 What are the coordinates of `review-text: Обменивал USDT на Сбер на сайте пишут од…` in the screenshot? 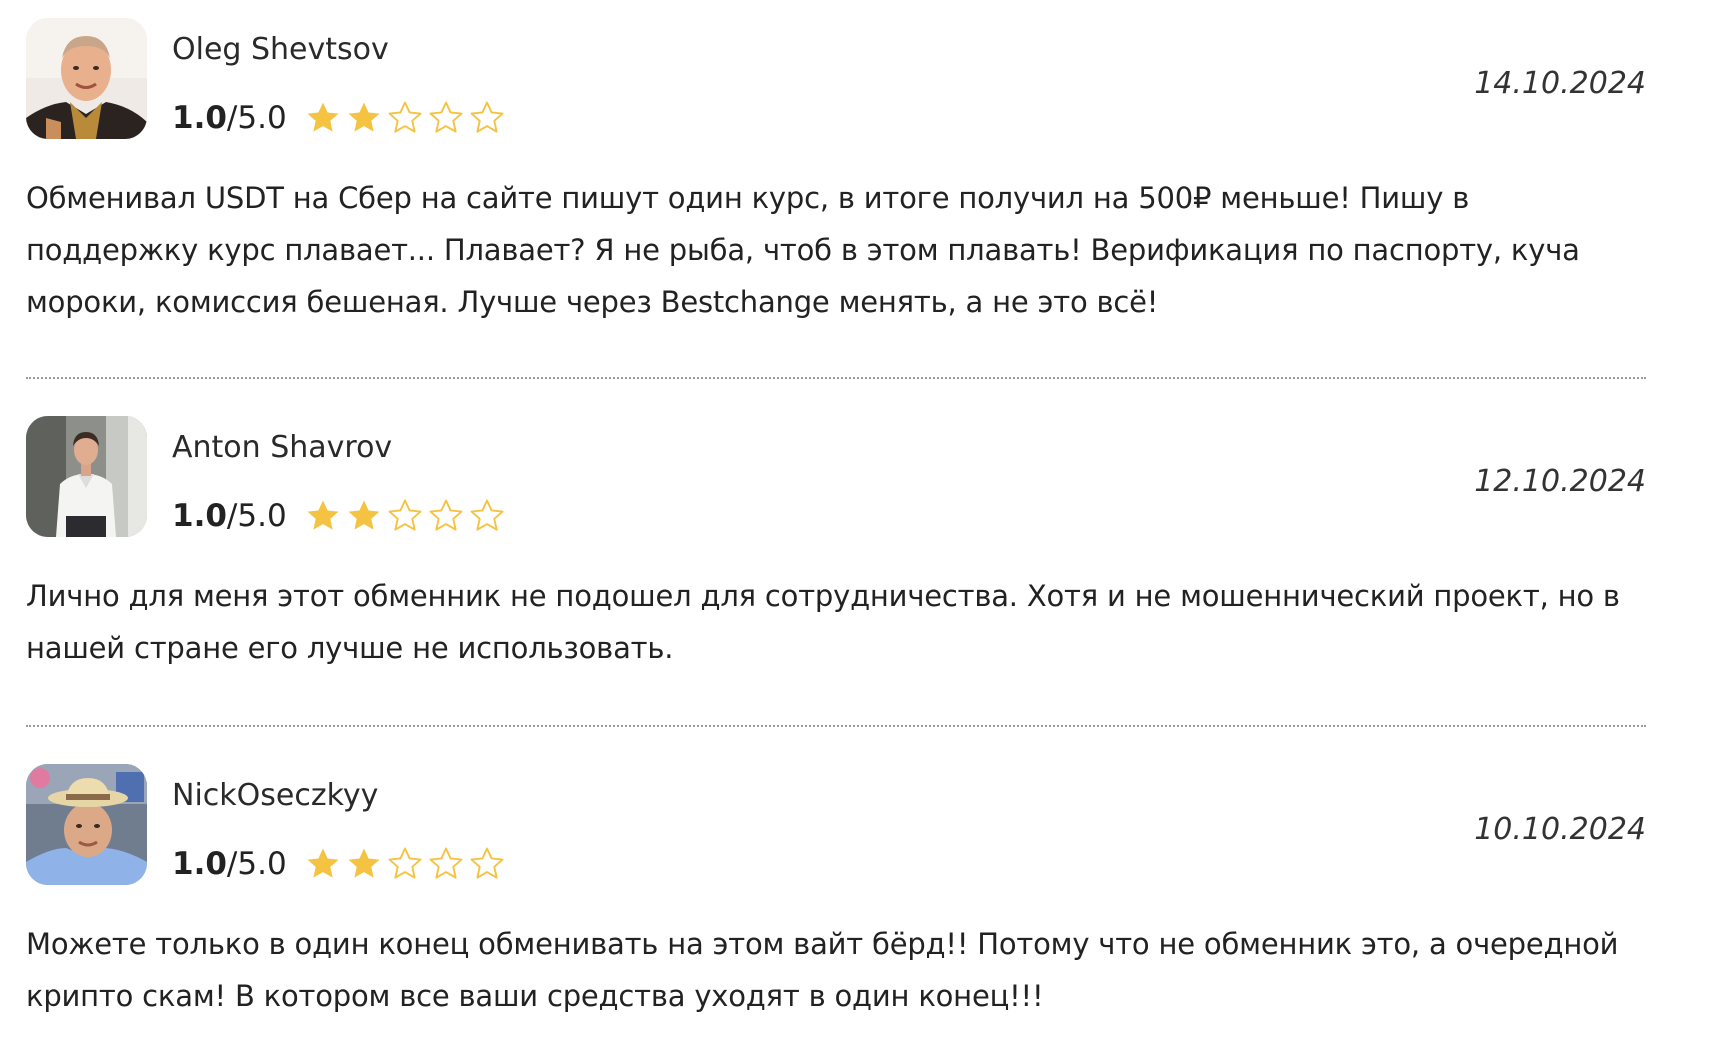 It's located at (803, 250).